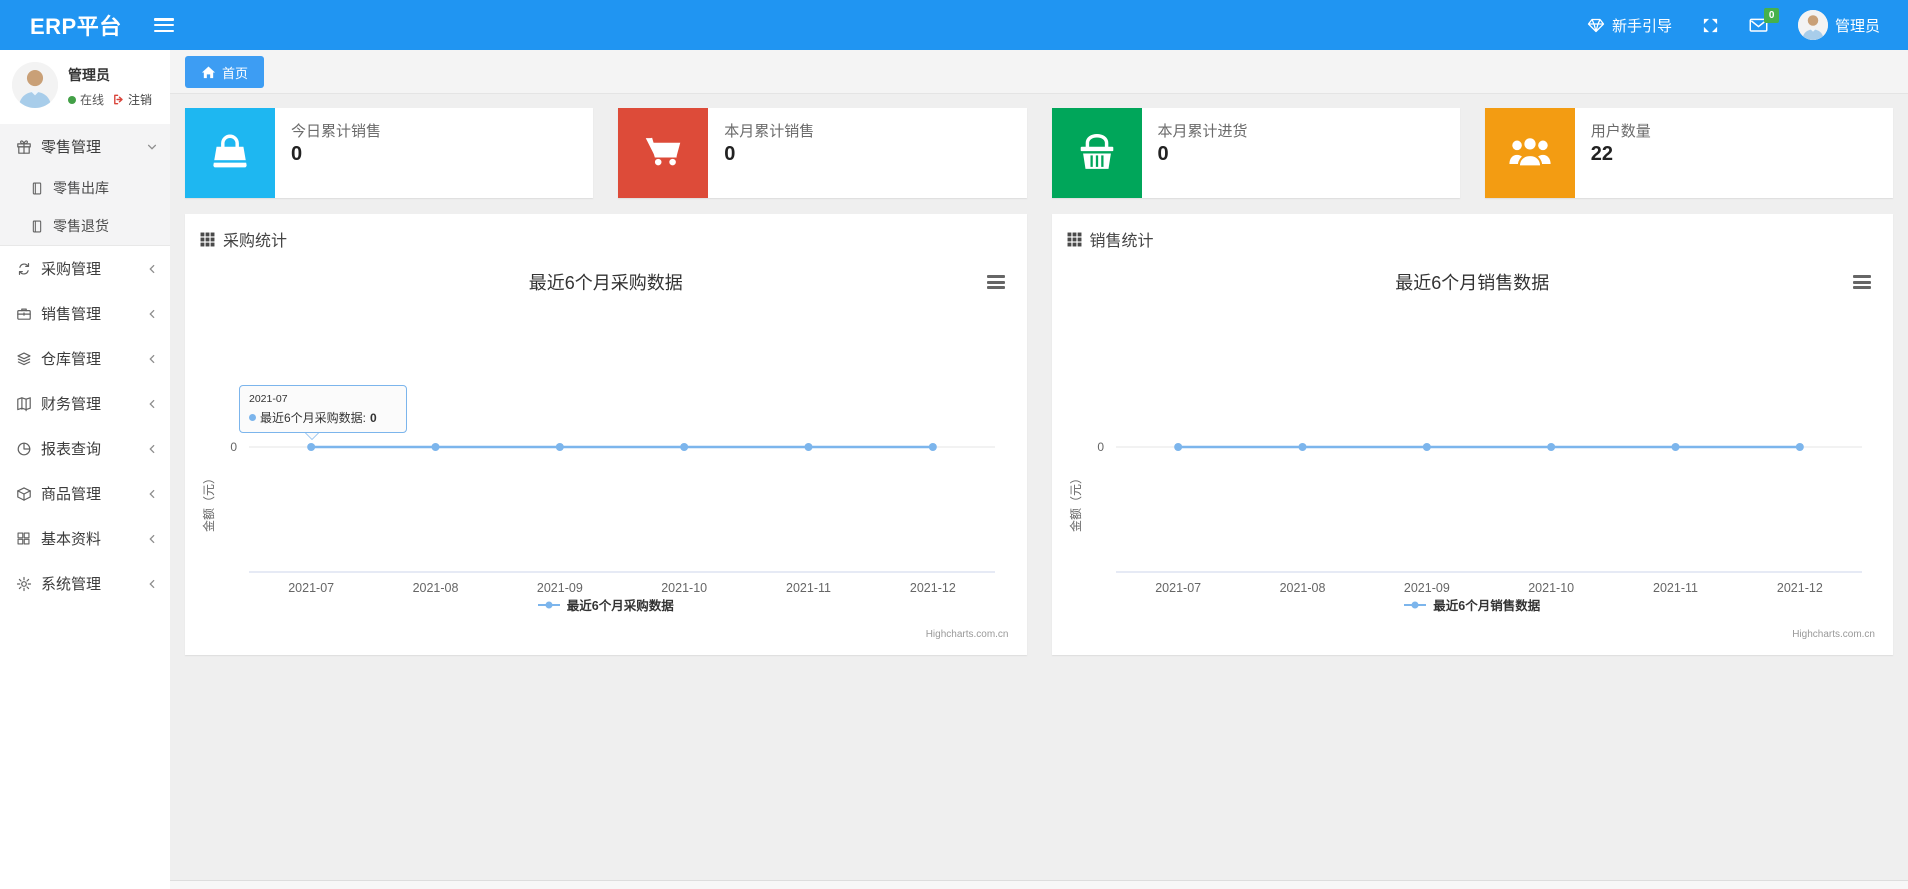 Image resolution: width=1908 pixels, height=889 pixels. Describe the element at coordinates (769, 131) in the screenshot. I see `stat-card-label: 本月累计销售` at that location.